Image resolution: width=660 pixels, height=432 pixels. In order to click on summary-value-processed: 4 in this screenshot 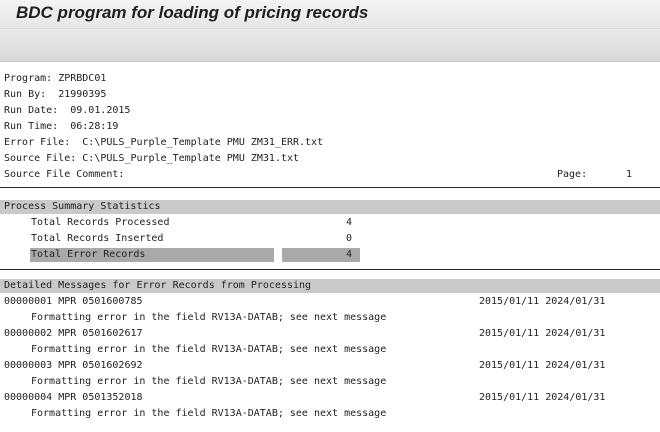, I will do `click(349, 222)`.